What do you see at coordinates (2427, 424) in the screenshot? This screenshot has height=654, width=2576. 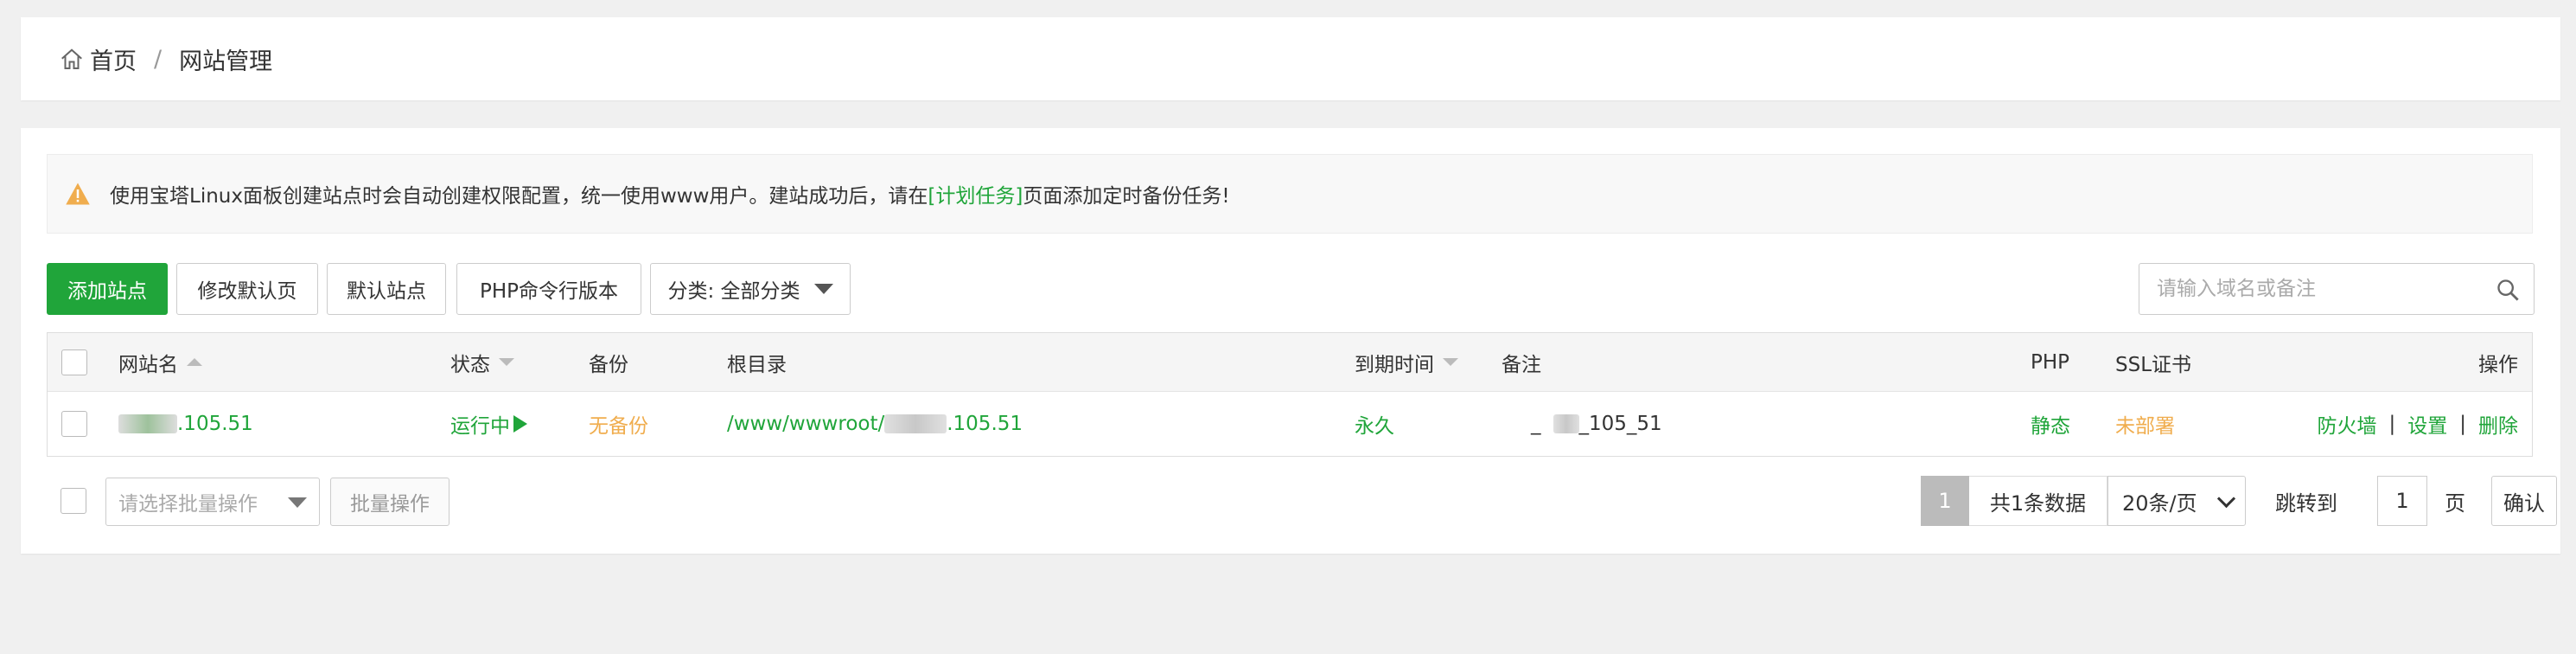 I see `settings-link: 设置` at bounding box center [2427, 424].